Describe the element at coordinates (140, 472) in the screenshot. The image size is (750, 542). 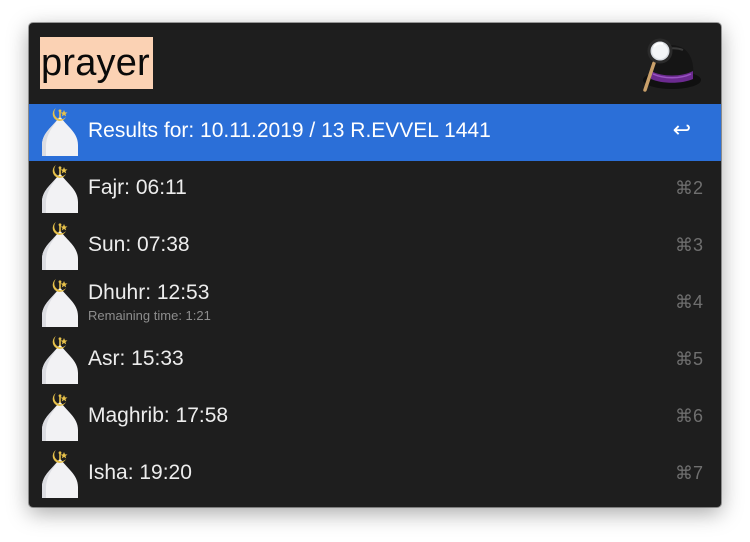
I see `result-title: Isha: 19:20` at that location.